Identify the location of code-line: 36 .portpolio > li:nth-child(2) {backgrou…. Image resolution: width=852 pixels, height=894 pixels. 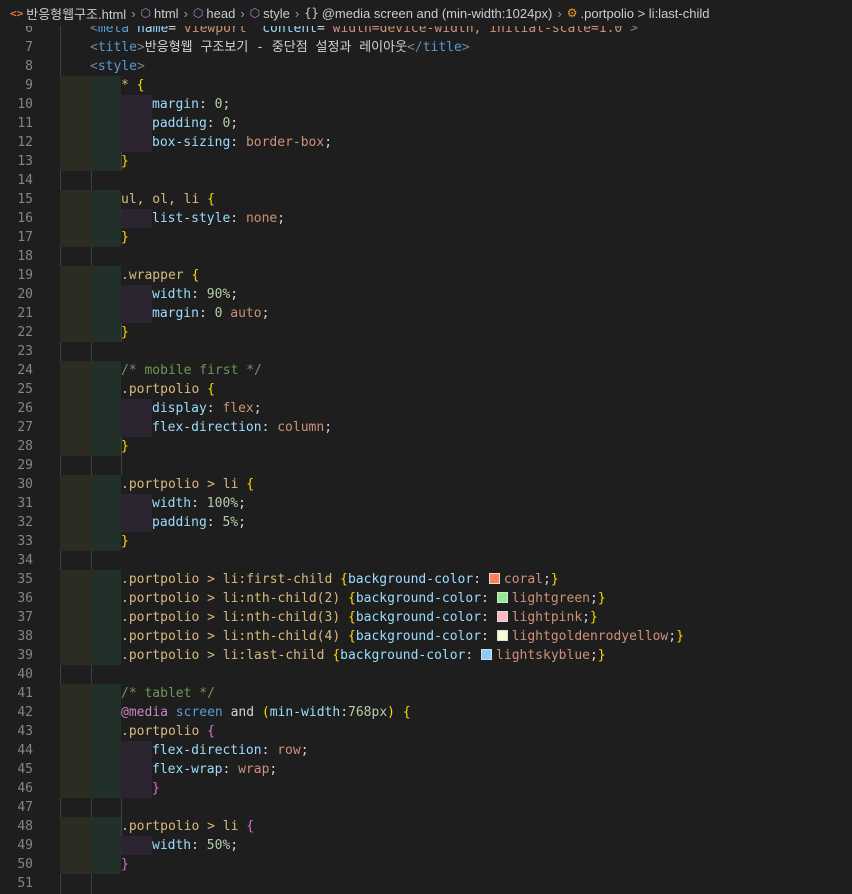
(426, 598).